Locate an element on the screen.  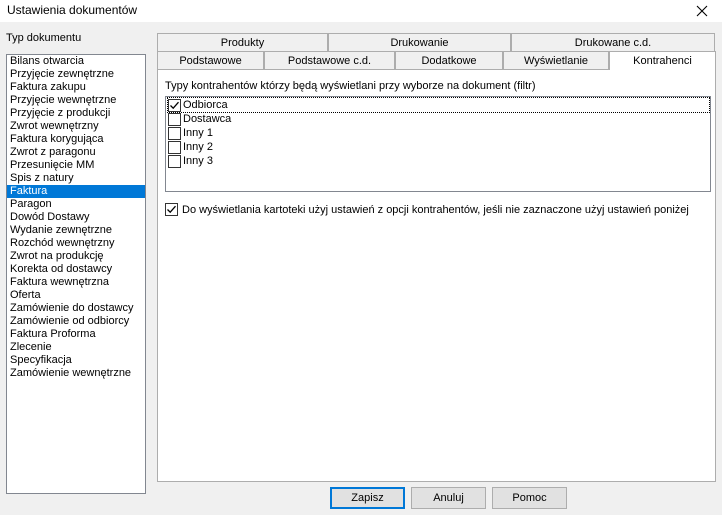
contractor-type-item: Inny 3 is located at coordinates (190, 161).